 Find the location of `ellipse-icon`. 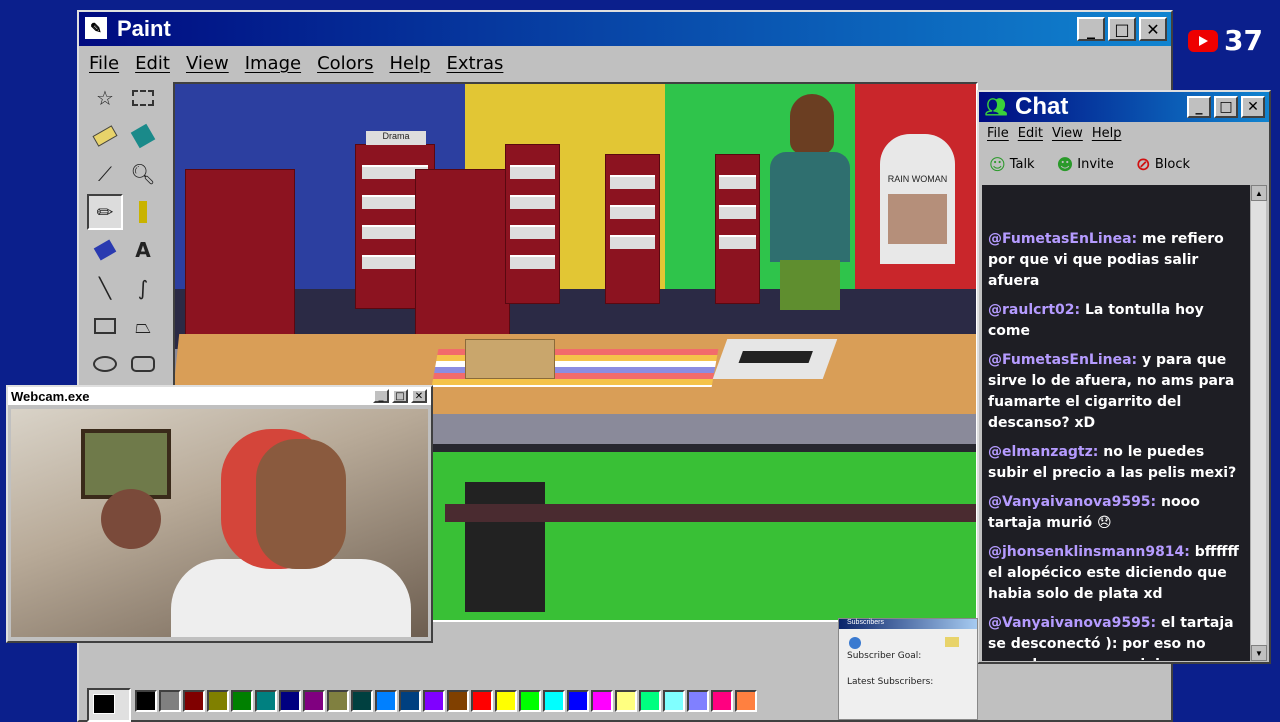

ellipse-icon is located at coordinates (105, 364).